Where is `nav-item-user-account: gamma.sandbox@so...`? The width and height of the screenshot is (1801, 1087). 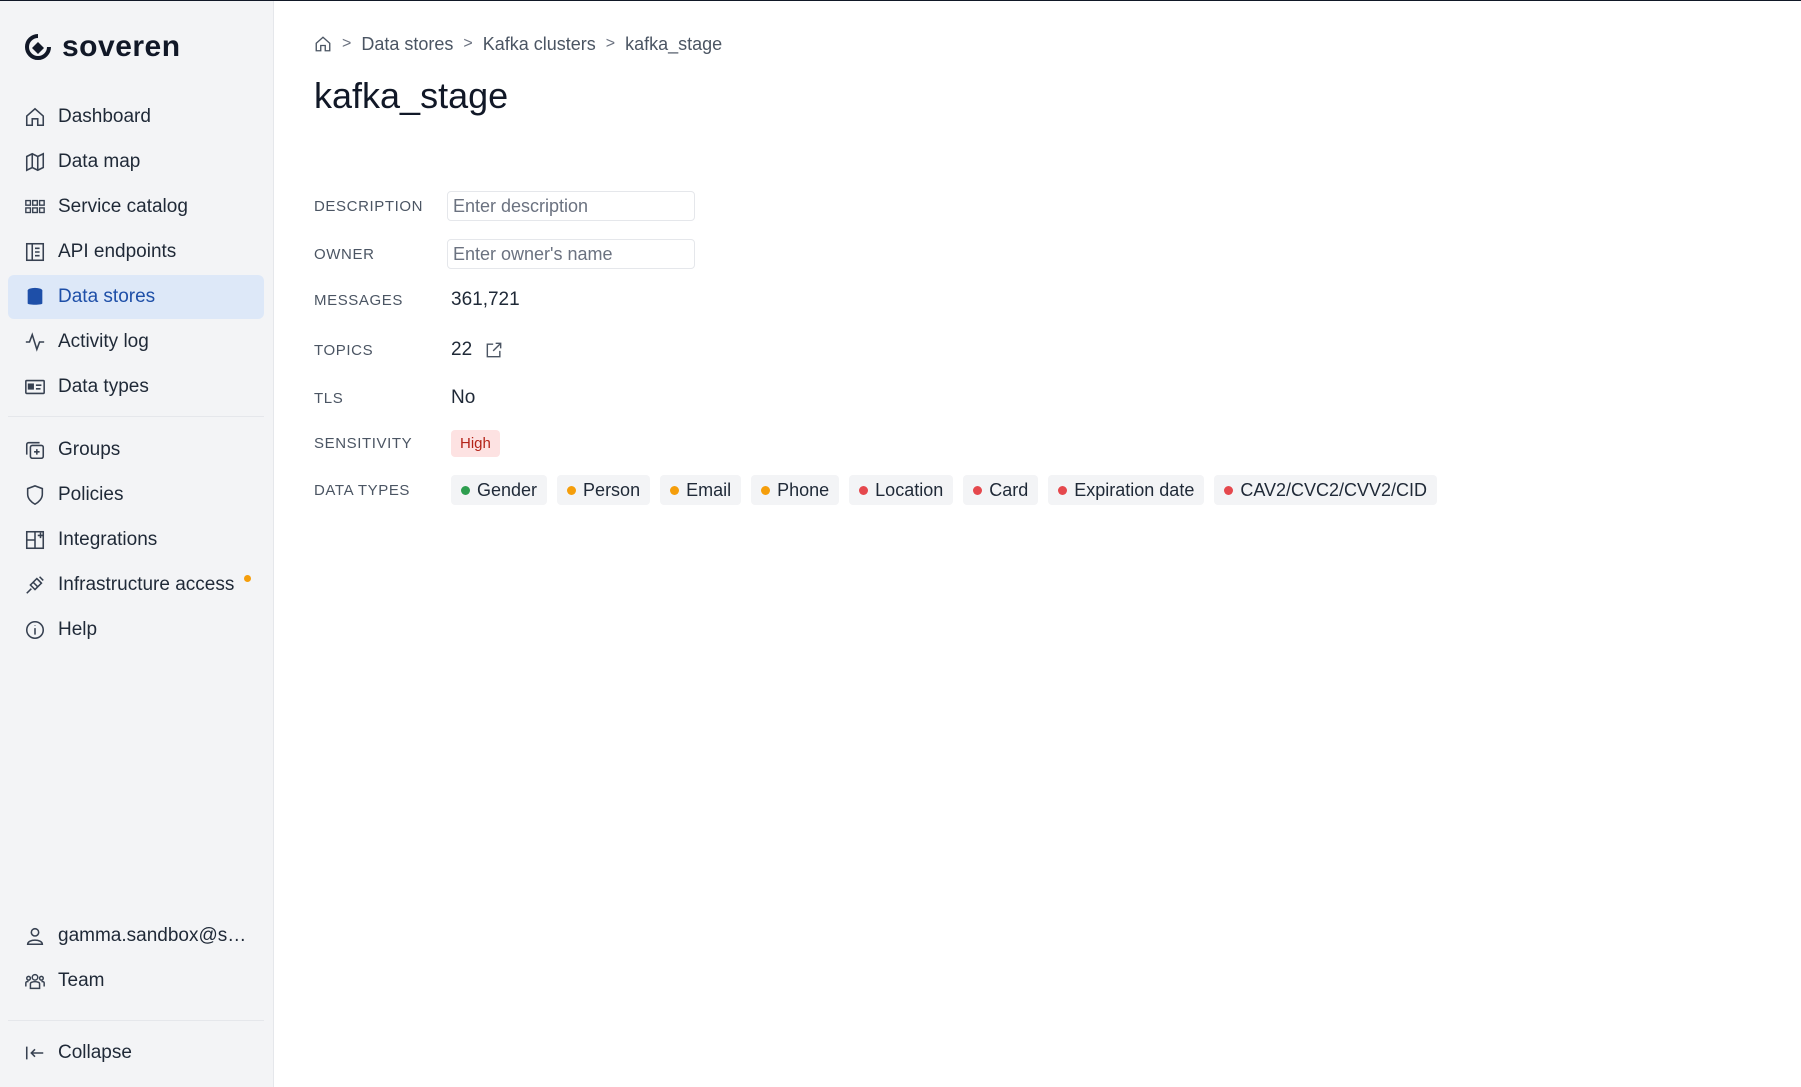
nav-item-user-account: gamma.sandbox@so... is located at coordinates (136, 936).